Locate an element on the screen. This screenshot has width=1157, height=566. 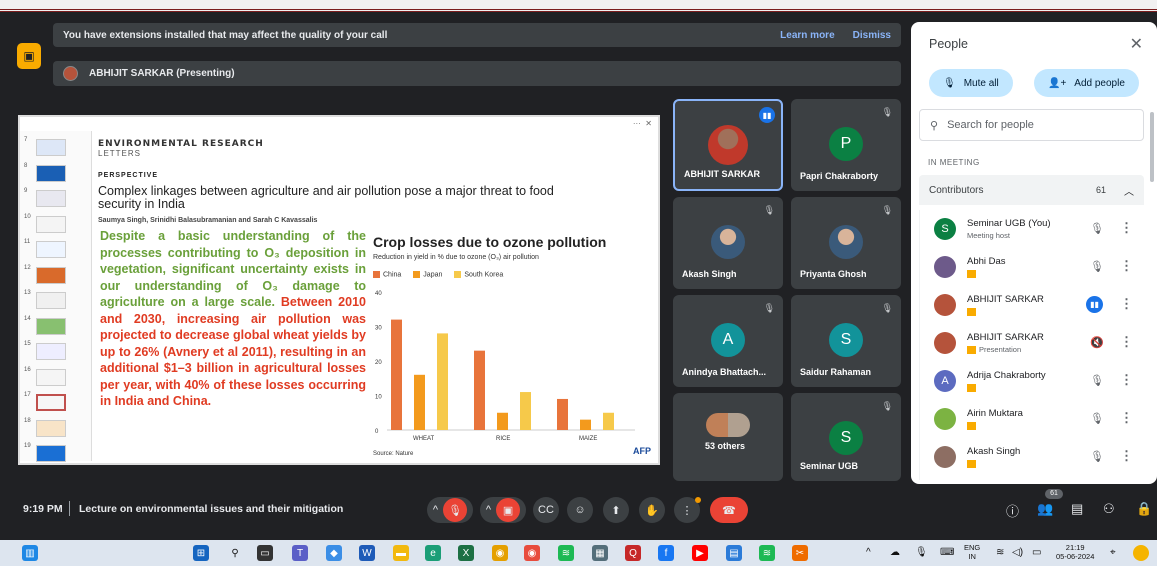
participant-tile: S Saidur Rahaman 🎙︎ is located at coordinates (846, 341).